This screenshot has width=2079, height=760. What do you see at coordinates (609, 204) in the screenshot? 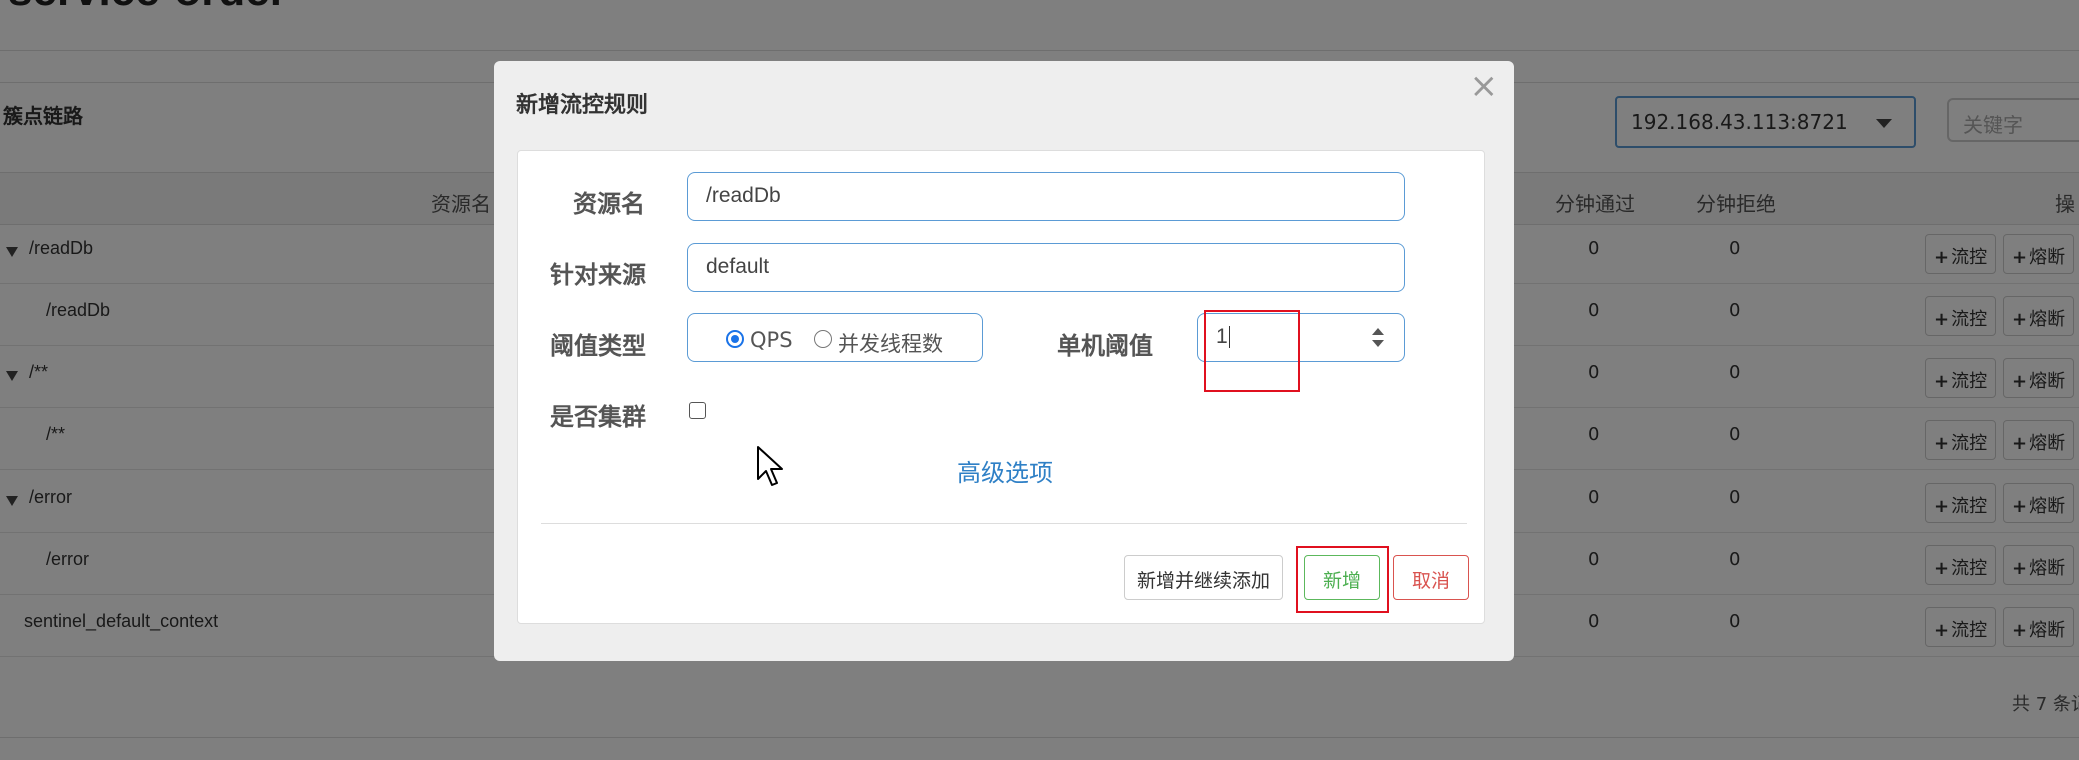
I see `resource-label: 资源名` at bounding box center [609, 204].